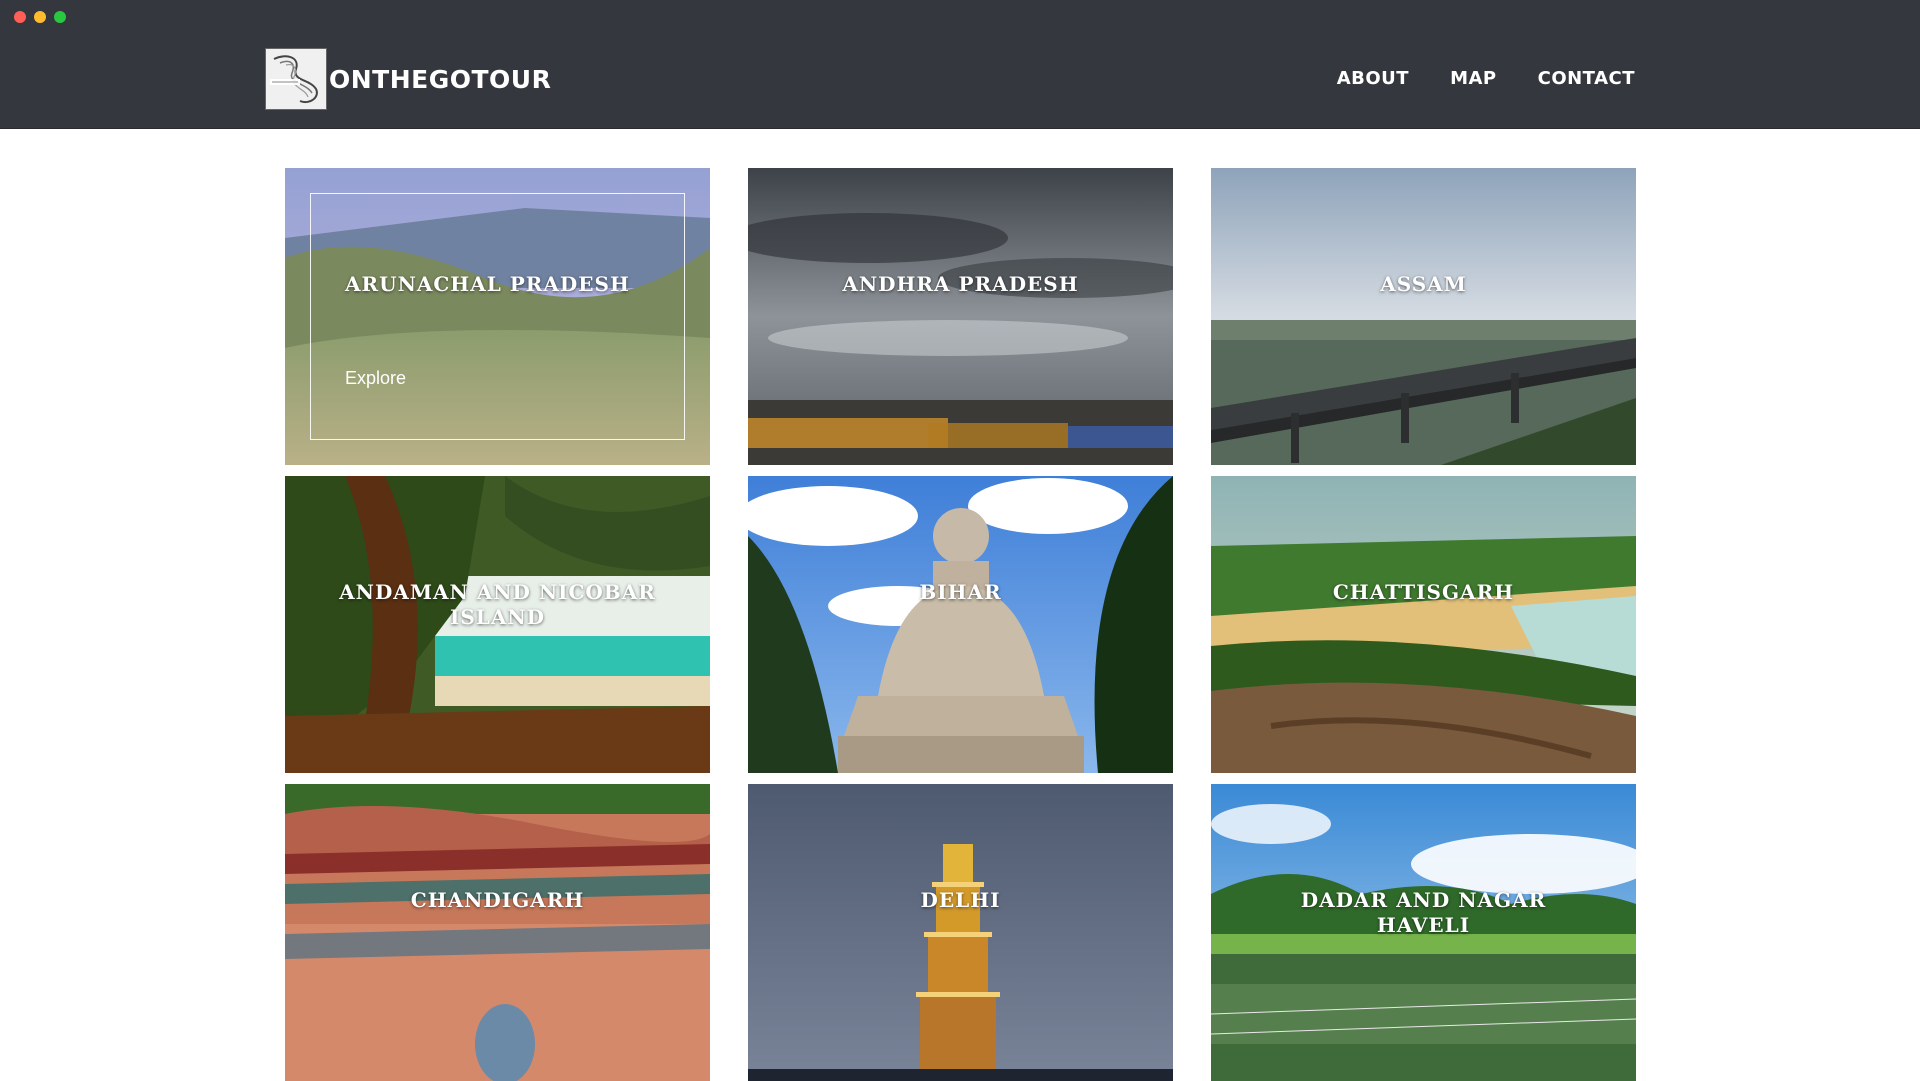 The image size is (1920, 1081). What do you see at coordinates (960, 80) in the screenshot?
I see `site-header: ONTHEGOTOUR ABOUT MAP CONTACT` at bounding box center [960, 80].